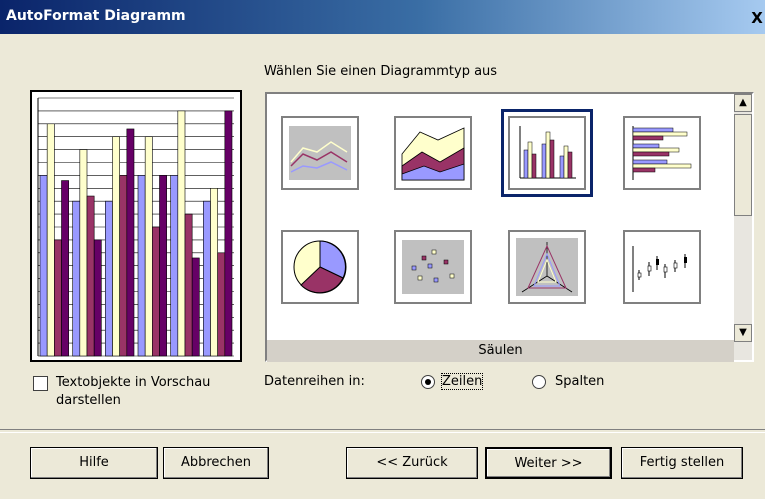 The width and height of the screenshot is (765, 499). What do you see at coordinates (743, 165) in the screenshot?
I see `scroll-thumb` at bounding box center [743, 165].